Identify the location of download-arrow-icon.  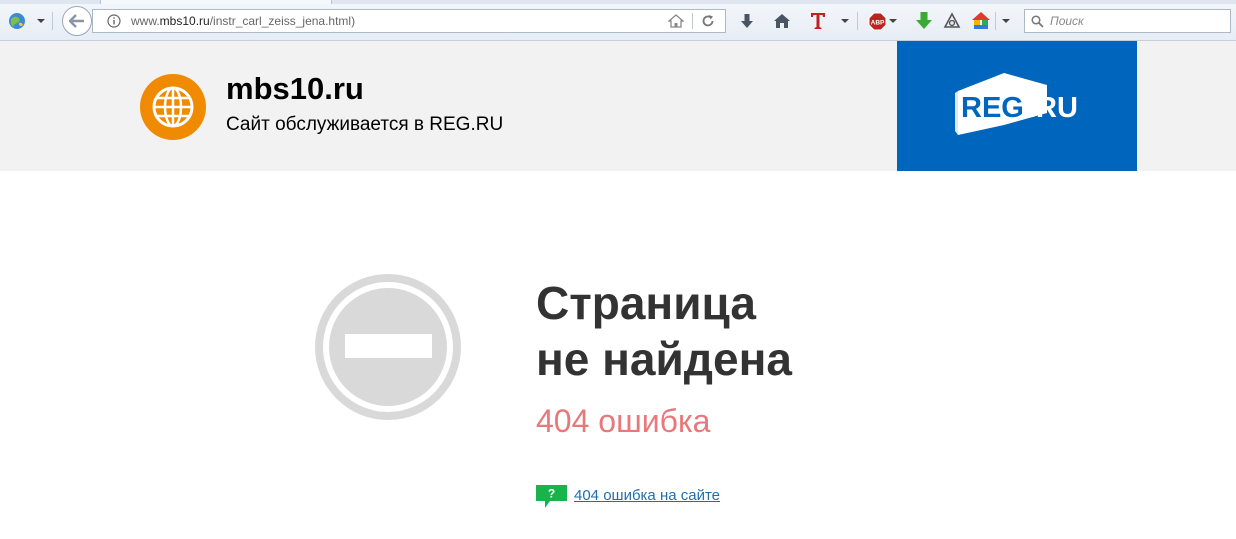
(747, 21).